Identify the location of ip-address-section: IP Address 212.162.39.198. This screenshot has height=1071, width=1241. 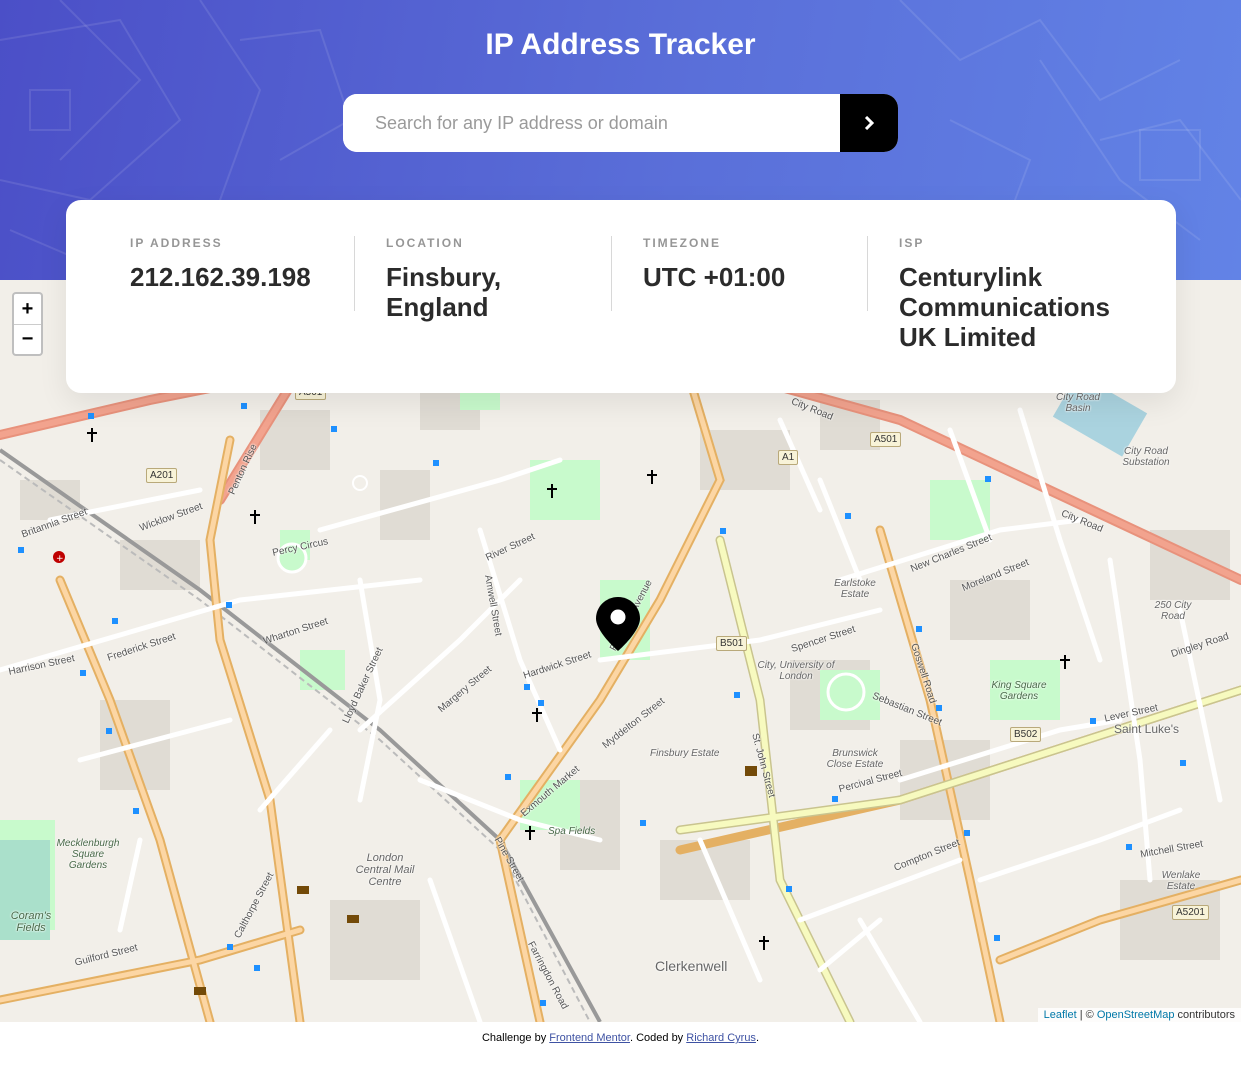
(220, 264).